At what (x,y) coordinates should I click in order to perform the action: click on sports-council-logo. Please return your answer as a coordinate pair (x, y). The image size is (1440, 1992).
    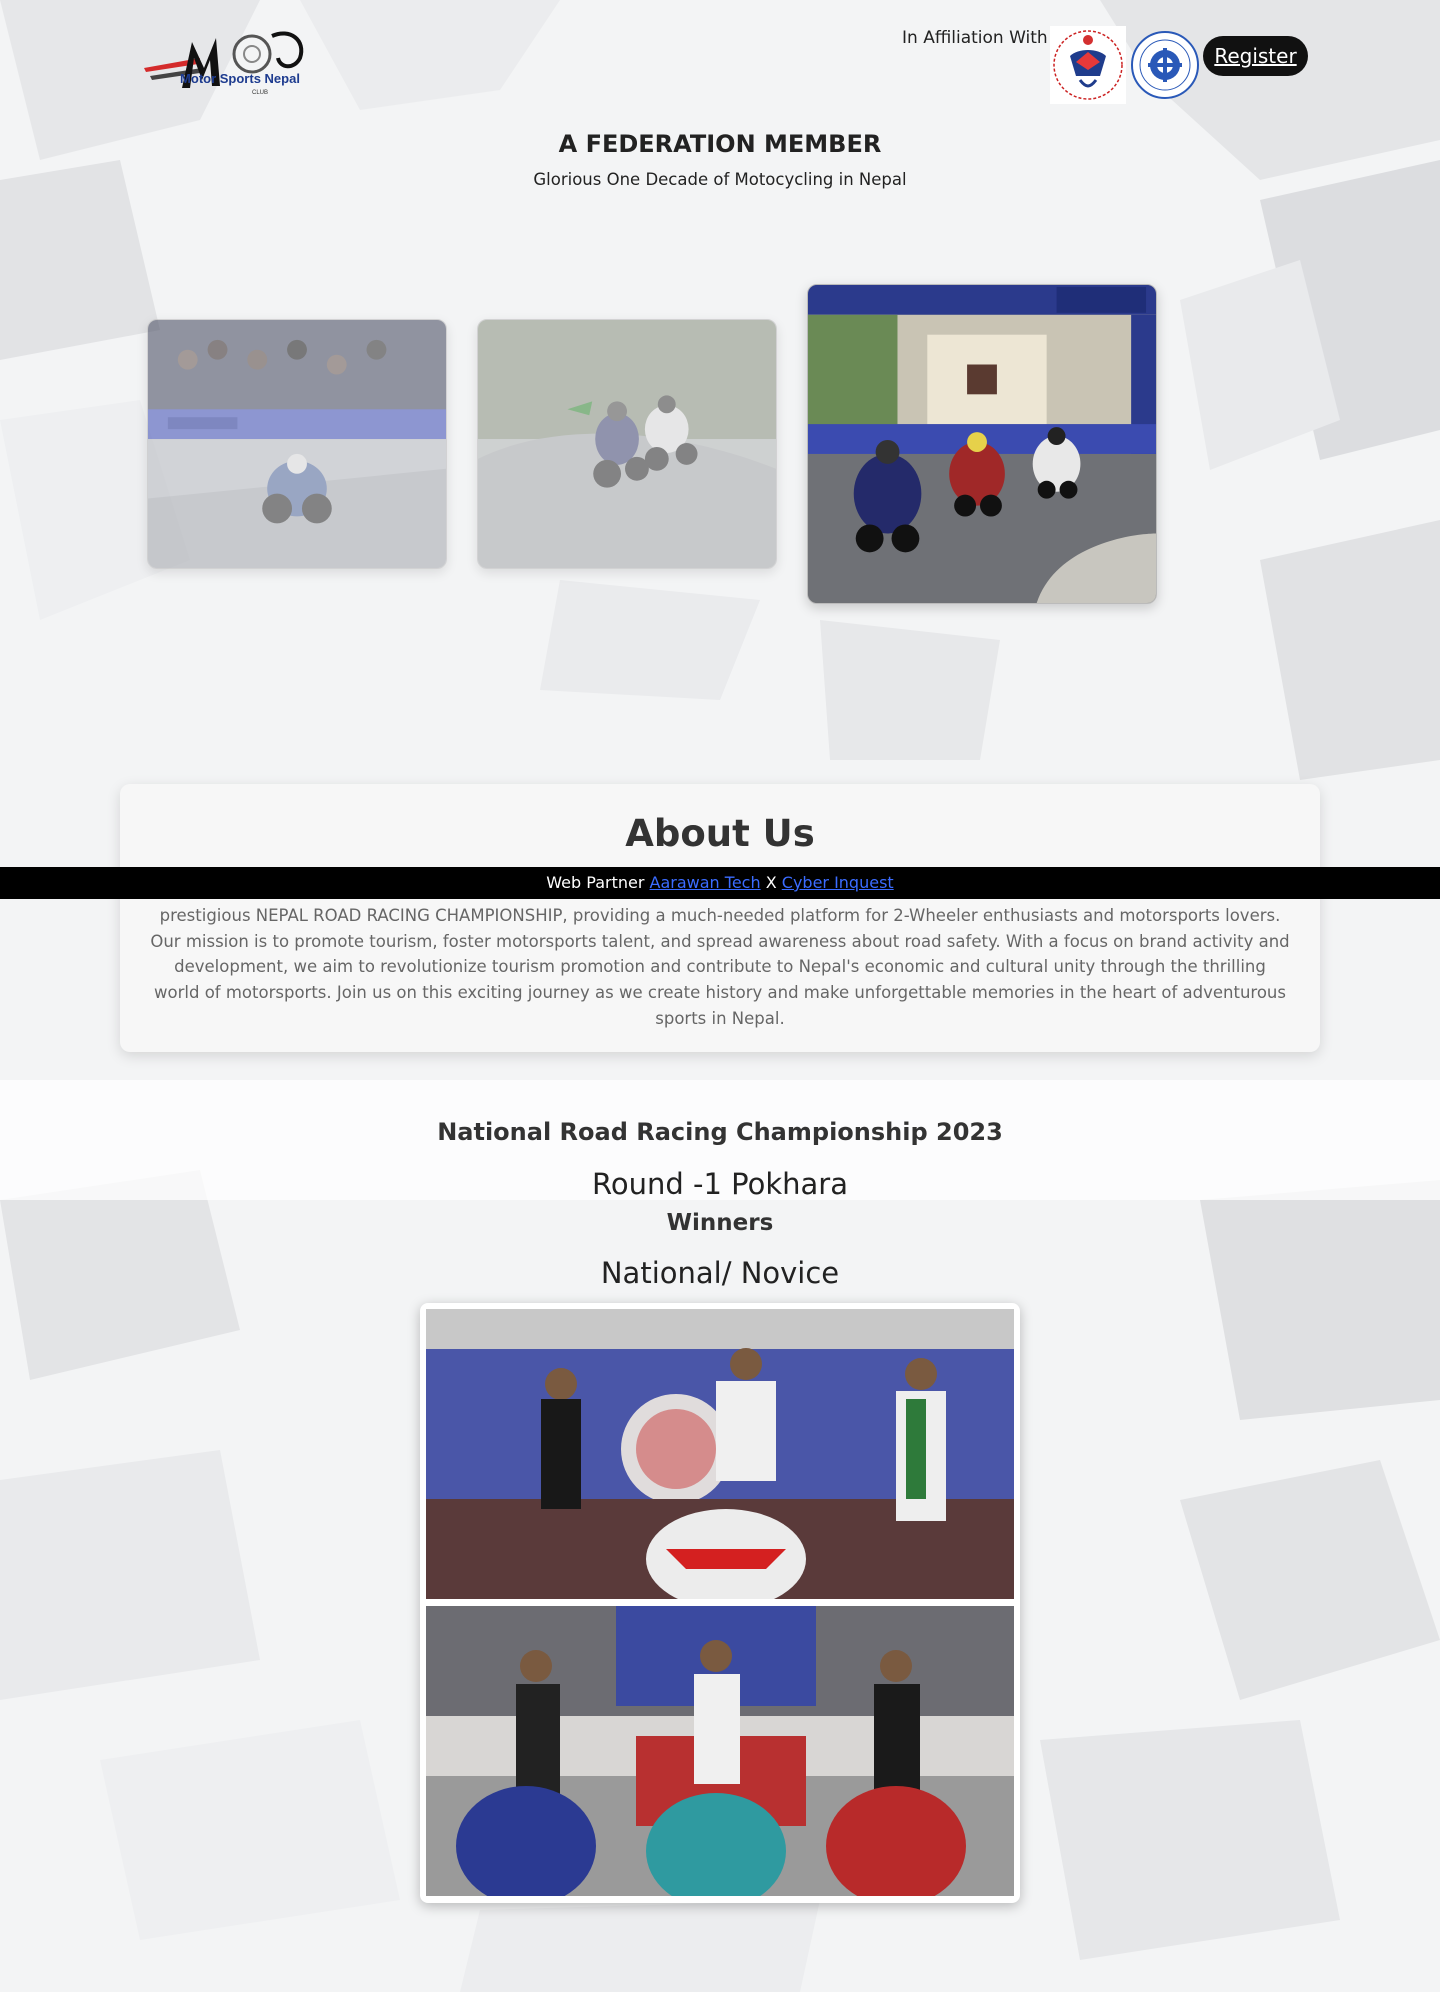
    Looking at the image, I should click on (1088, 65).